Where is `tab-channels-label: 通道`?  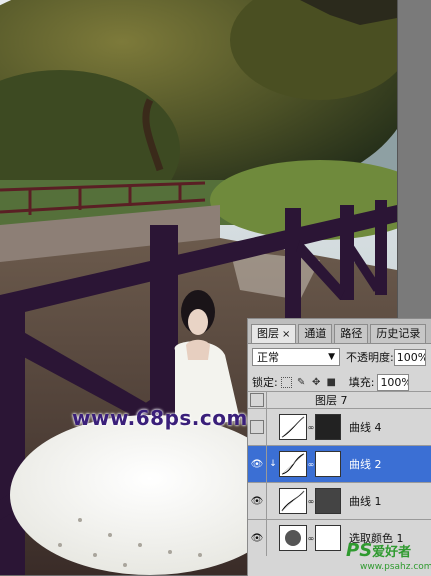 tab-channels-label: 通道 is located at coordinates (315, 333).